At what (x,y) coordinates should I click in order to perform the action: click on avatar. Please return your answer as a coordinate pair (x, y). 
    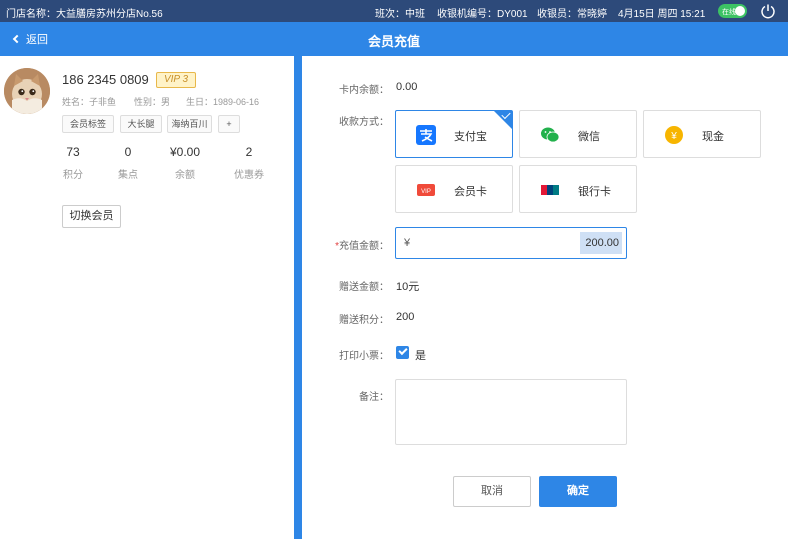
    Looking at the image, I should click on (27, 91).